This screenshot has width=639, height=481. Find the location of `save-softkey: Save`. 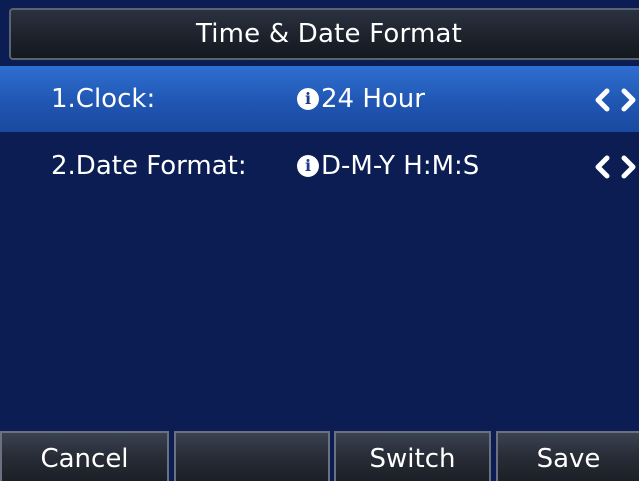

save-softkey: Save is located at coordinates (567, 456).